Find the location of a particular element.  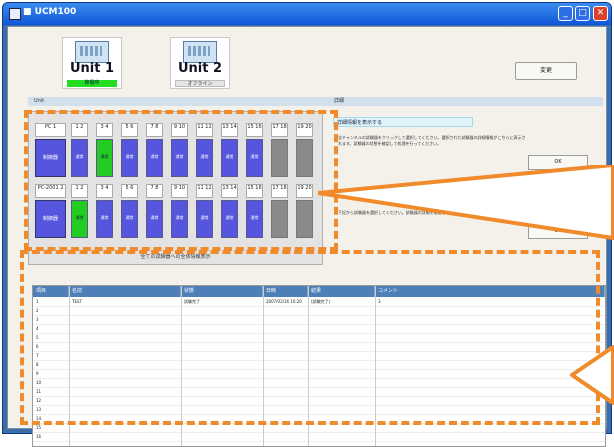

maximize-button: □ is located at coordinates (582, 13).